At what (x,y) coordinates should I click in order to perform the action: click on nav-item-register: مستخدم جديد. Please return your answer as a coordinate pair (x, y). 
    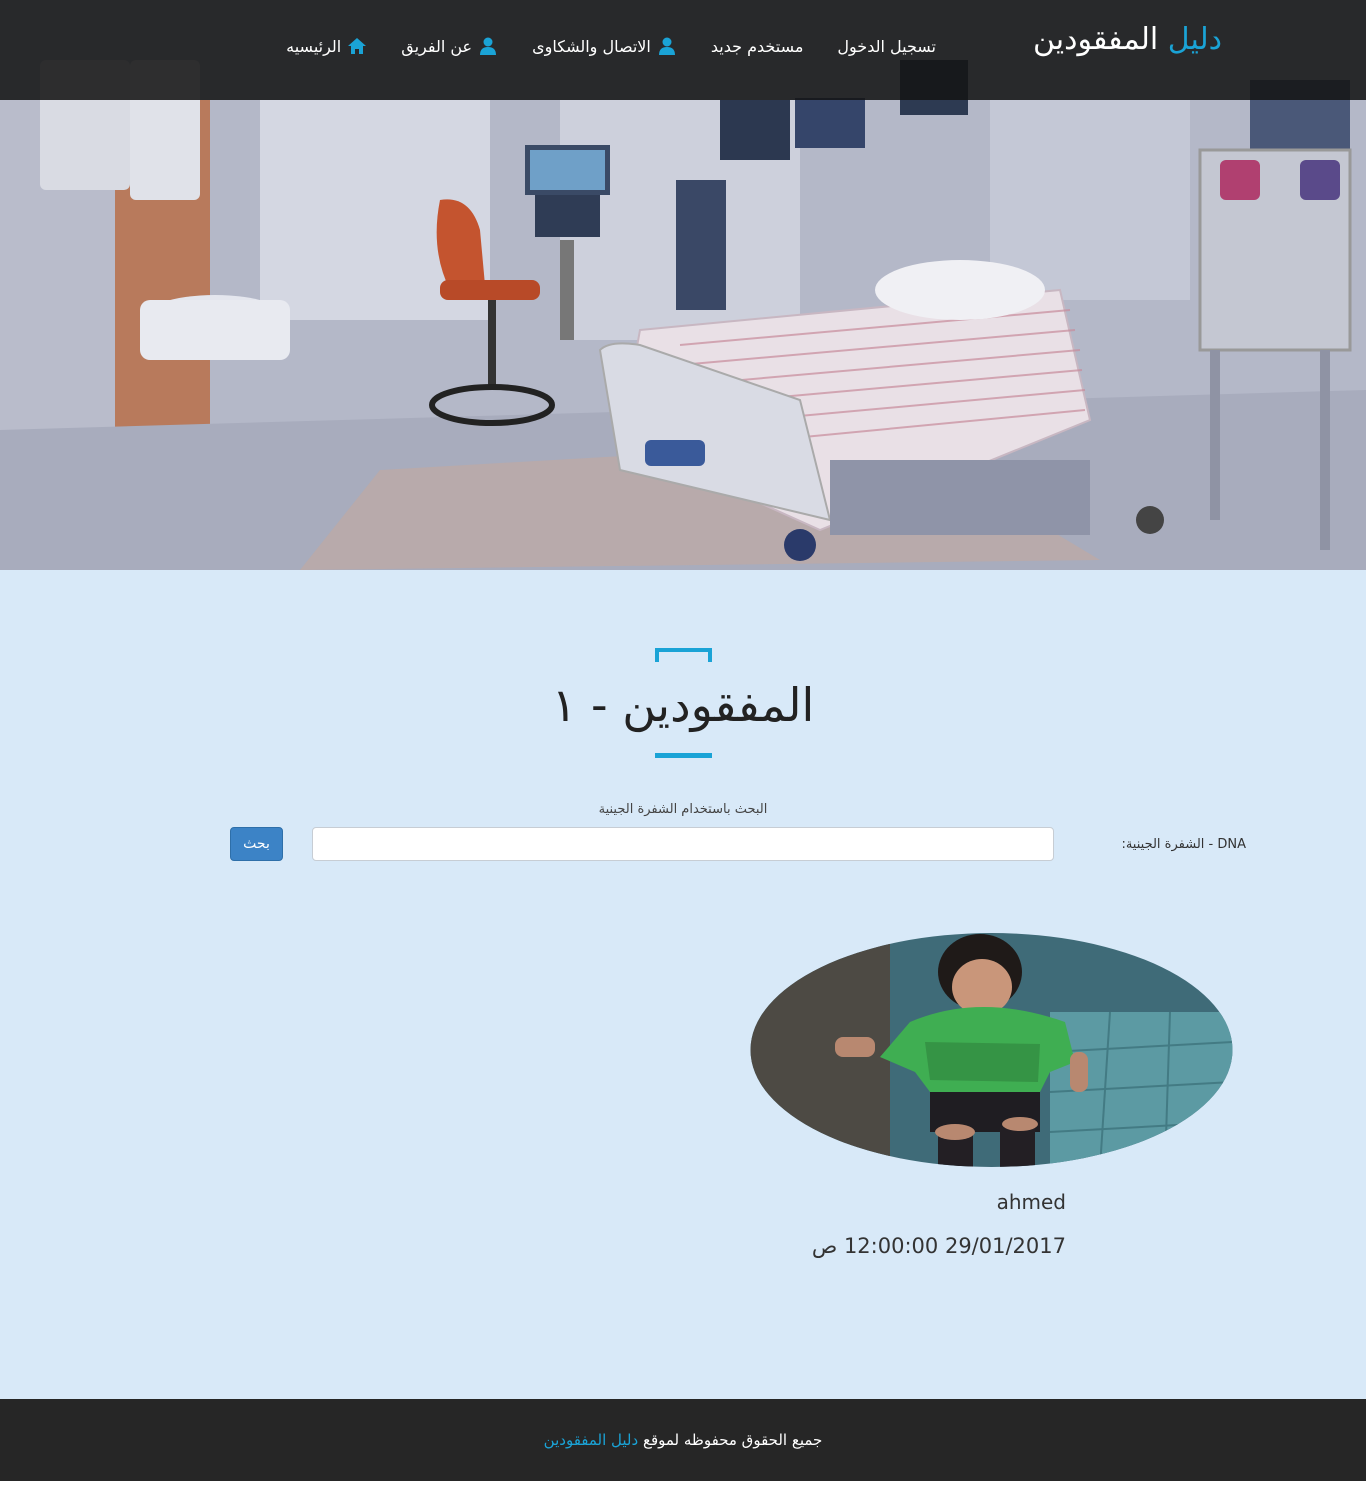
    Looking at the image, I should click on (757, 46).